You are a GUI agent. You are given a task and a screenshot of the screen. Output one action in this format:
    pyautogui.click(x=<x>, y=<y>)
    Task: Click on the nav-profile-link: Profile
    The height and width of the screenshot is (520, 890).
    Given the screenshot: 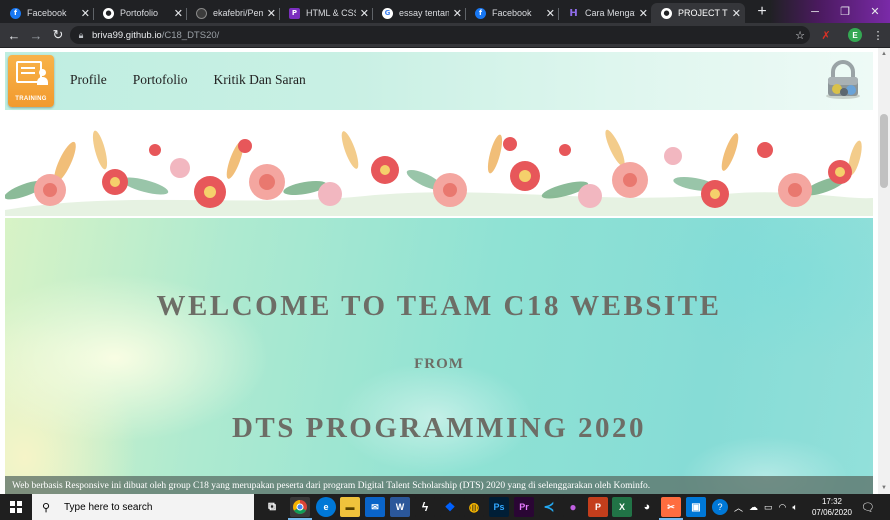 What is the action you would take?
    pyautogui.click(x=88, y=80)
    